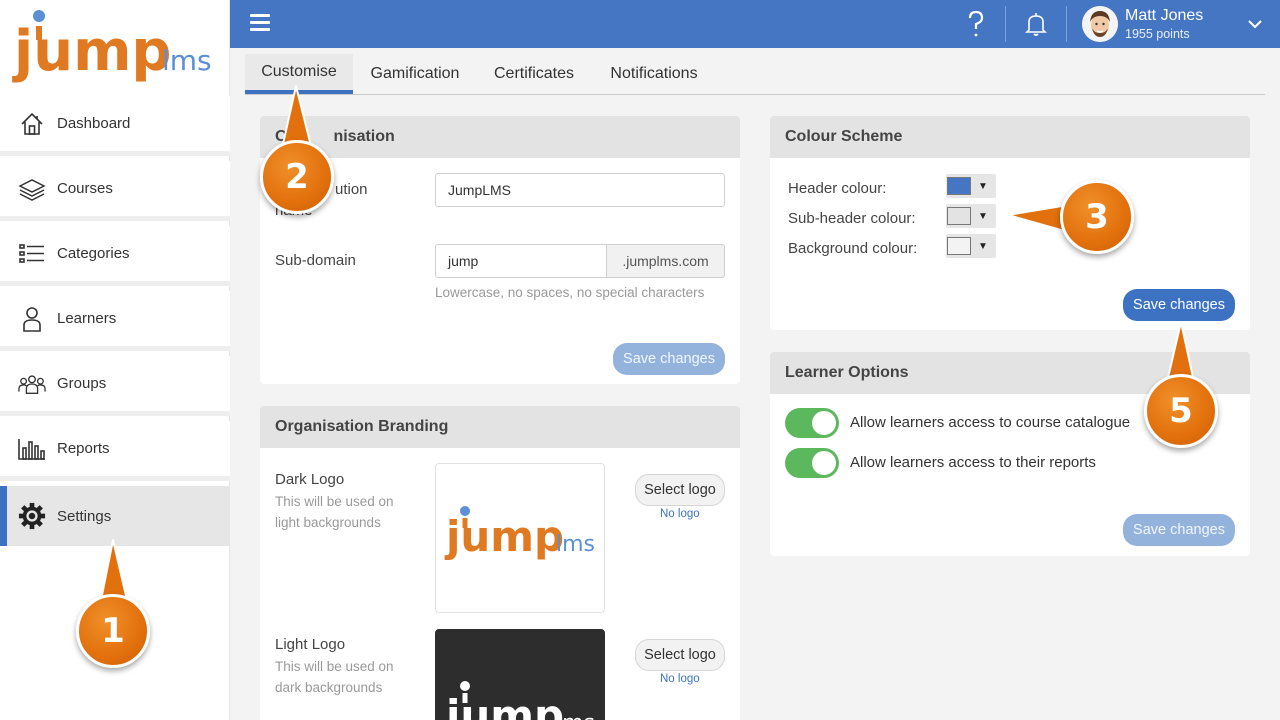 This screenshot has width=1280, height=720. I want to click on organisation-save-button: Save changes, so click(669, 359).